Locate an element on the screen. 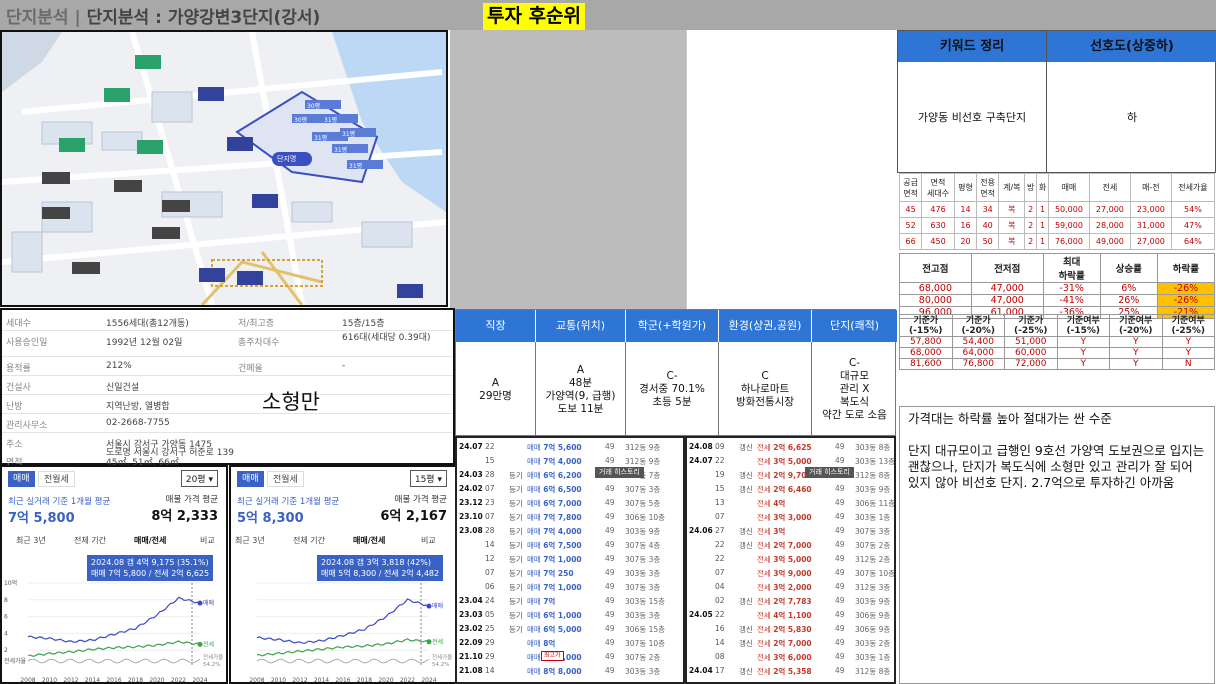 The height and width of the screenshot is (684, 1216). table-cell: 6% is located at coordinates (1128, 288).